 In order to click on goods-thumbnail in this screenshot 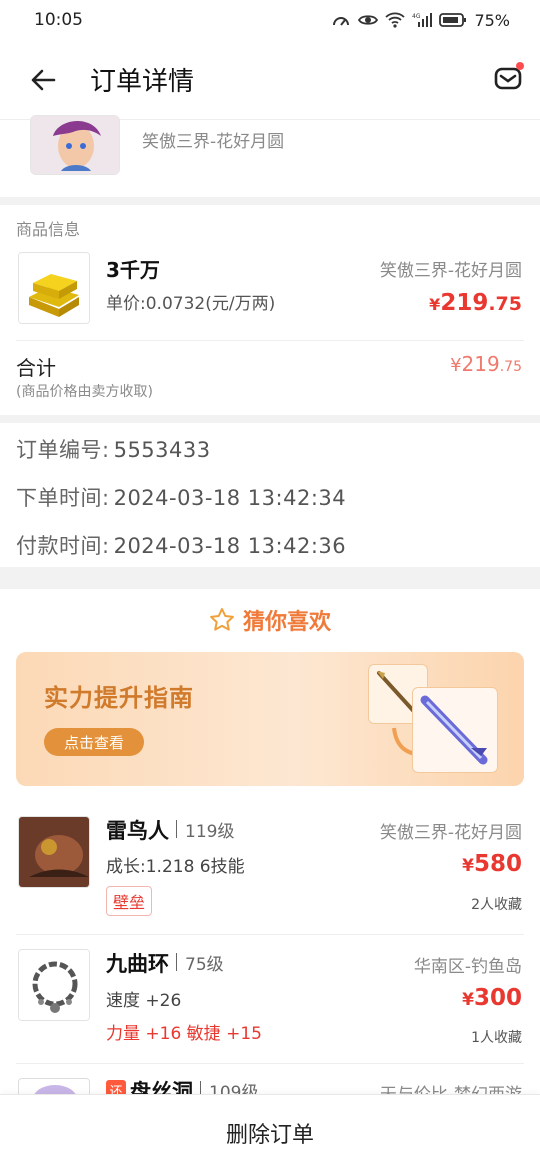, I will do `click(54, 288)`.